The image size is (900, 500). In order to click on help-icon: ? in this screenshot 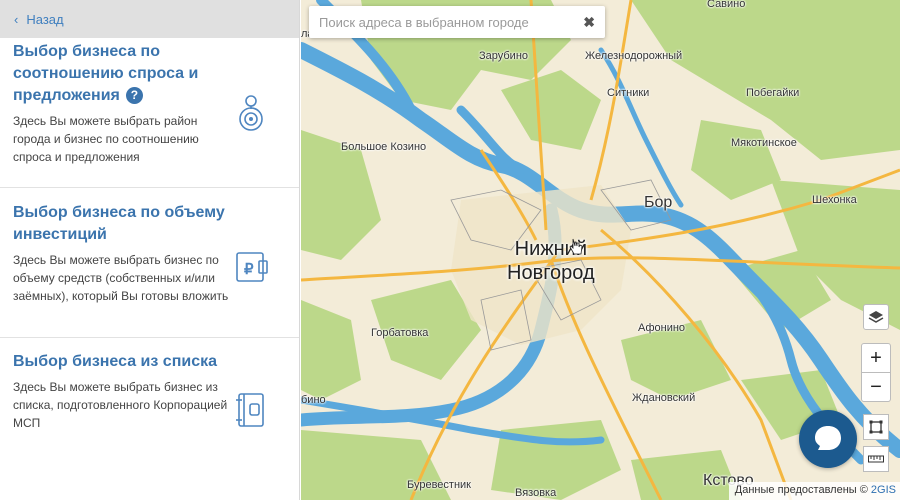, I will do `click(134, 95)`.